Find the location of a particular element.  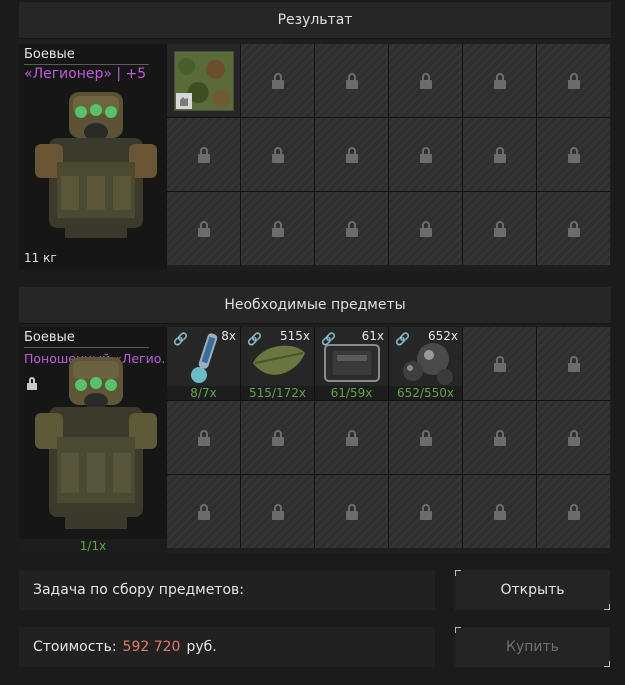

material-have: 515/172x is located at coordinates (277, 393).